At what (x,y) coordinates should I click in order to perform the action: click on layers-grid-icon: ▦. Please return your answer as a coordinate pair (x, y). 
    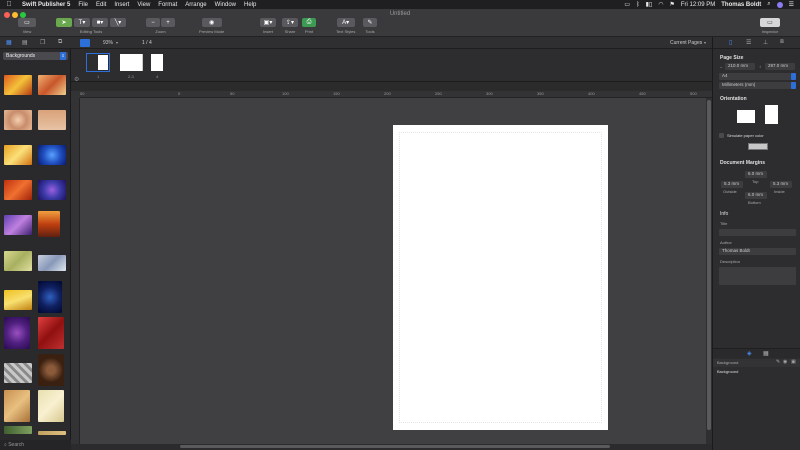
    Looking at the image, I should click on (766, 353).